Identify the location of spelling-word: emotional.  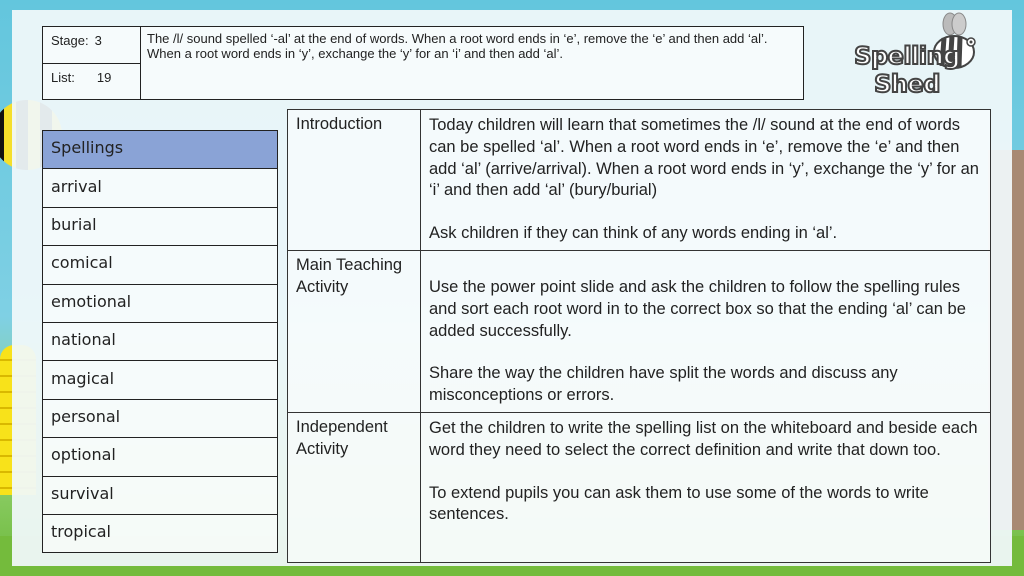
(160, 303).